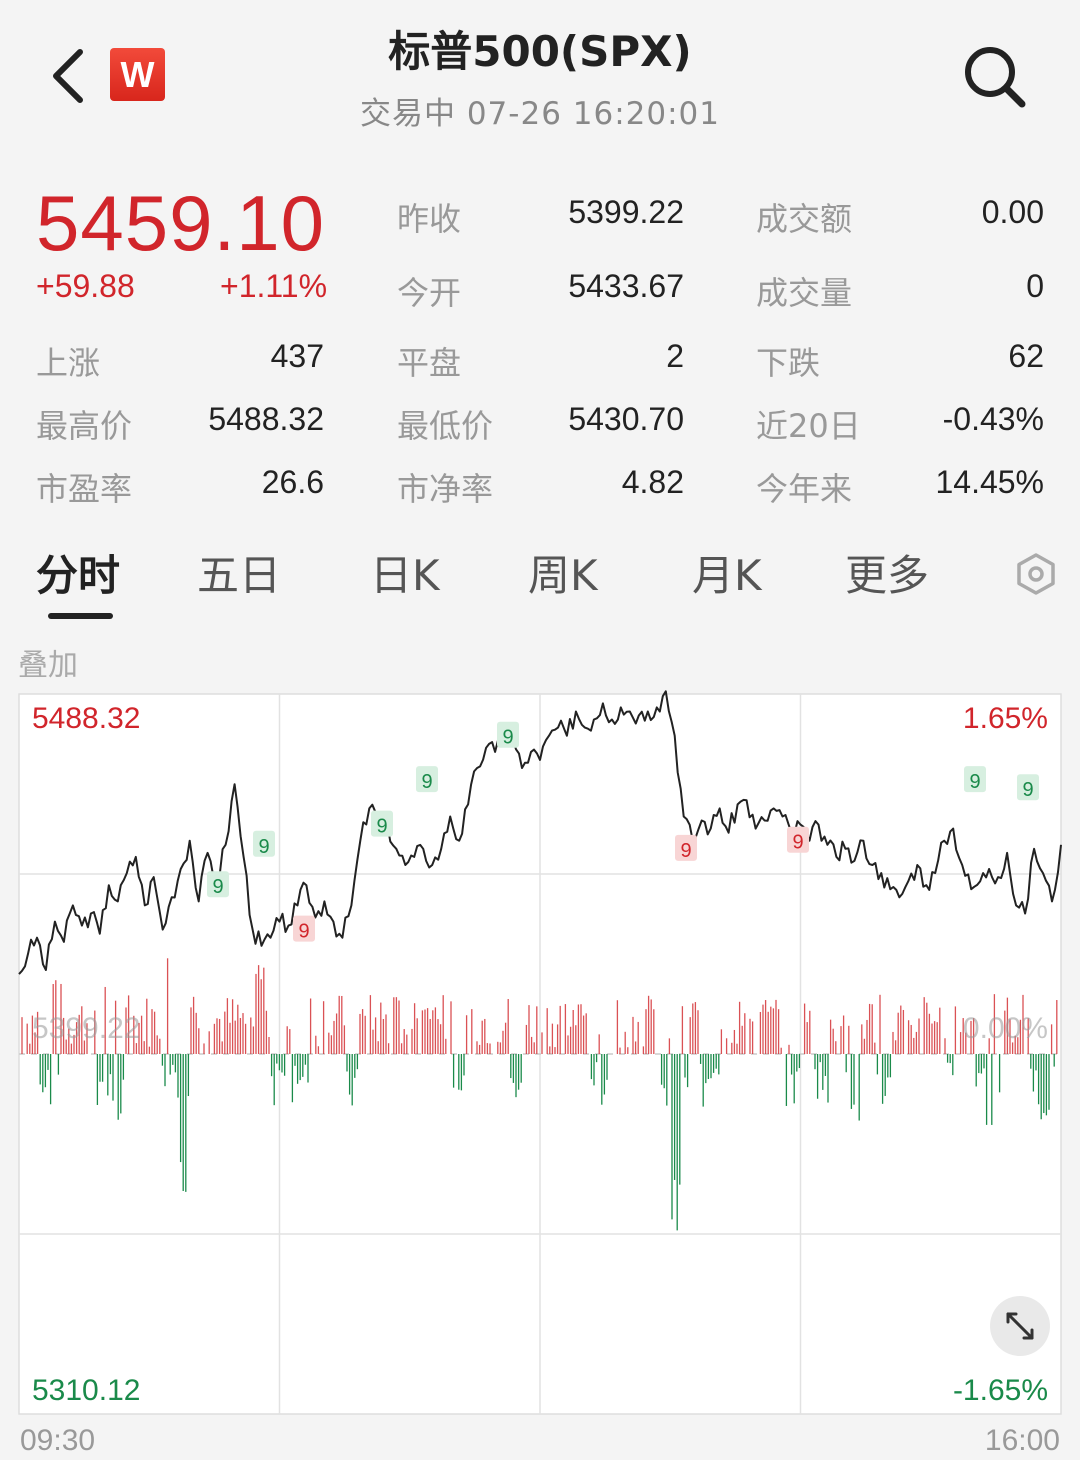 The image size is (1080, 1460). I want to click on low-value: 5430.70, so click(626, 419).